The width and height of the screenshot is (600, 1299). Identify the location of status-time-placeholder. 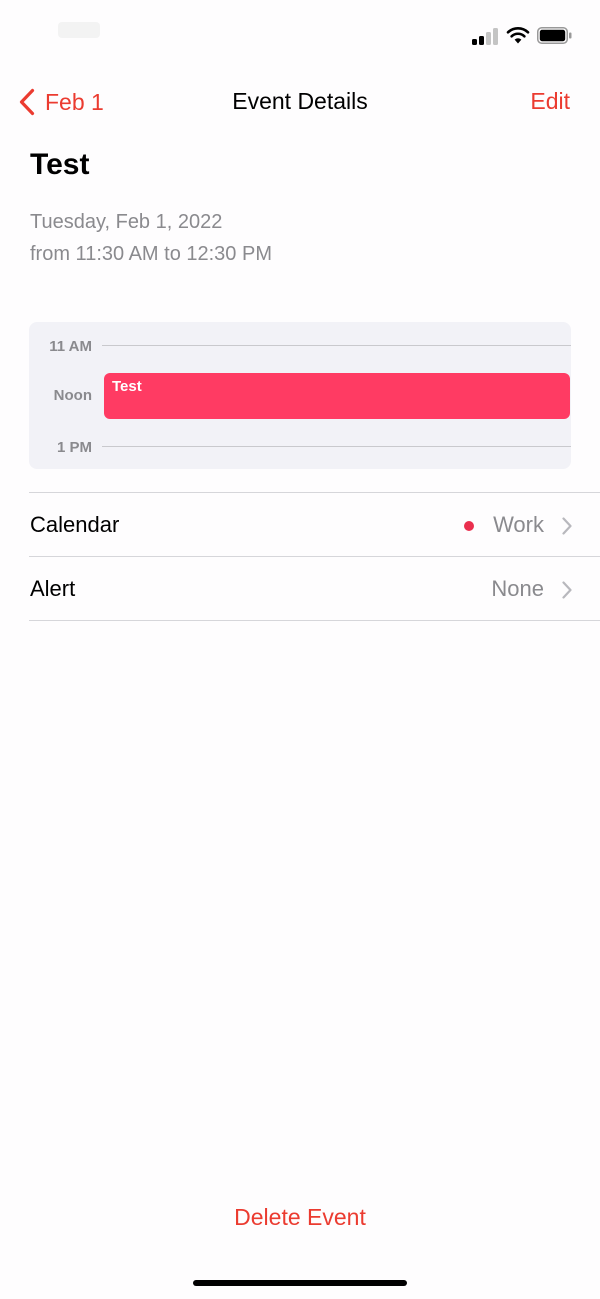
(79, 30).